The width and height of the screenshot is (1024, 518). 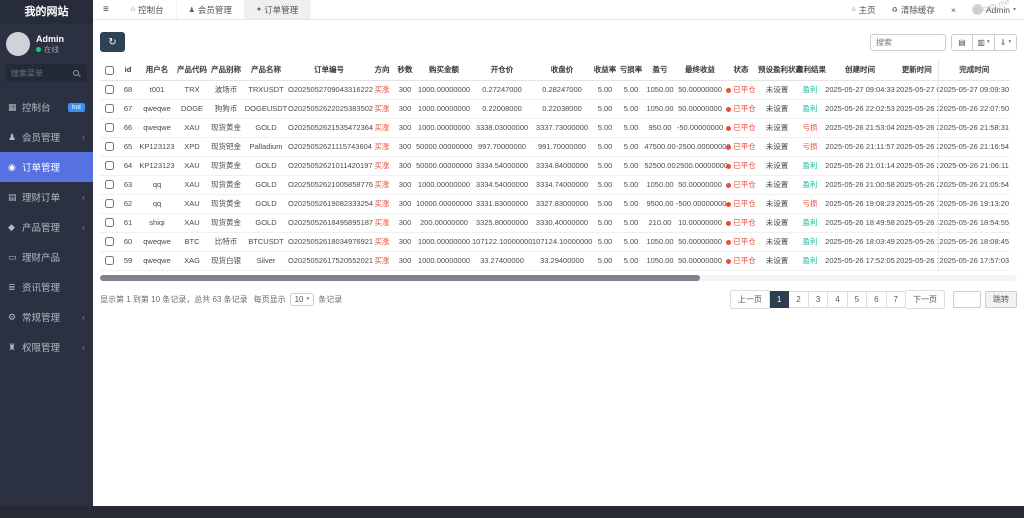 What do you see at coordinates (631, 70) in the screenshot?
I see `column-header-loss_rate: 亏损率` at bounding box center [631, 70].